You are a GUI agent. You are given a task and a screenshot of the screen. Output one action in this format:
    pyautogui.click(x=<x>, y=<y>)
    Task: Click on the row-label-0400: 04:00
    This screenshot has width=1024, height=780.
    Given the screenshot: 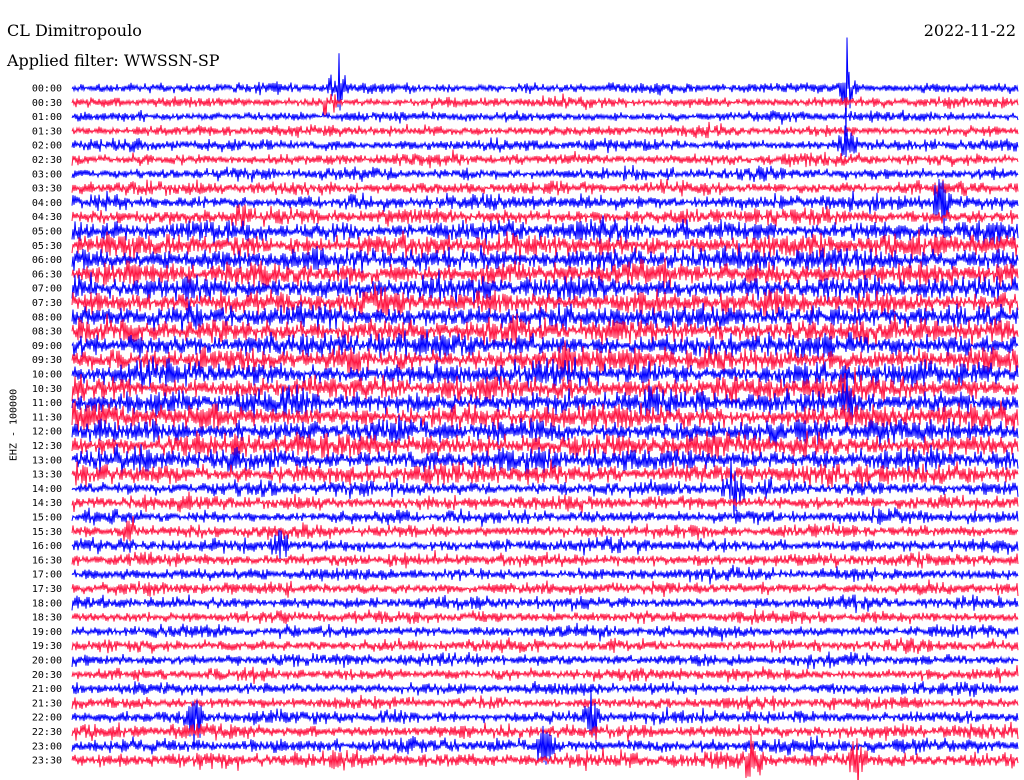 What is the action you would take?
    pyautogui.click(x=47, y=203)
    